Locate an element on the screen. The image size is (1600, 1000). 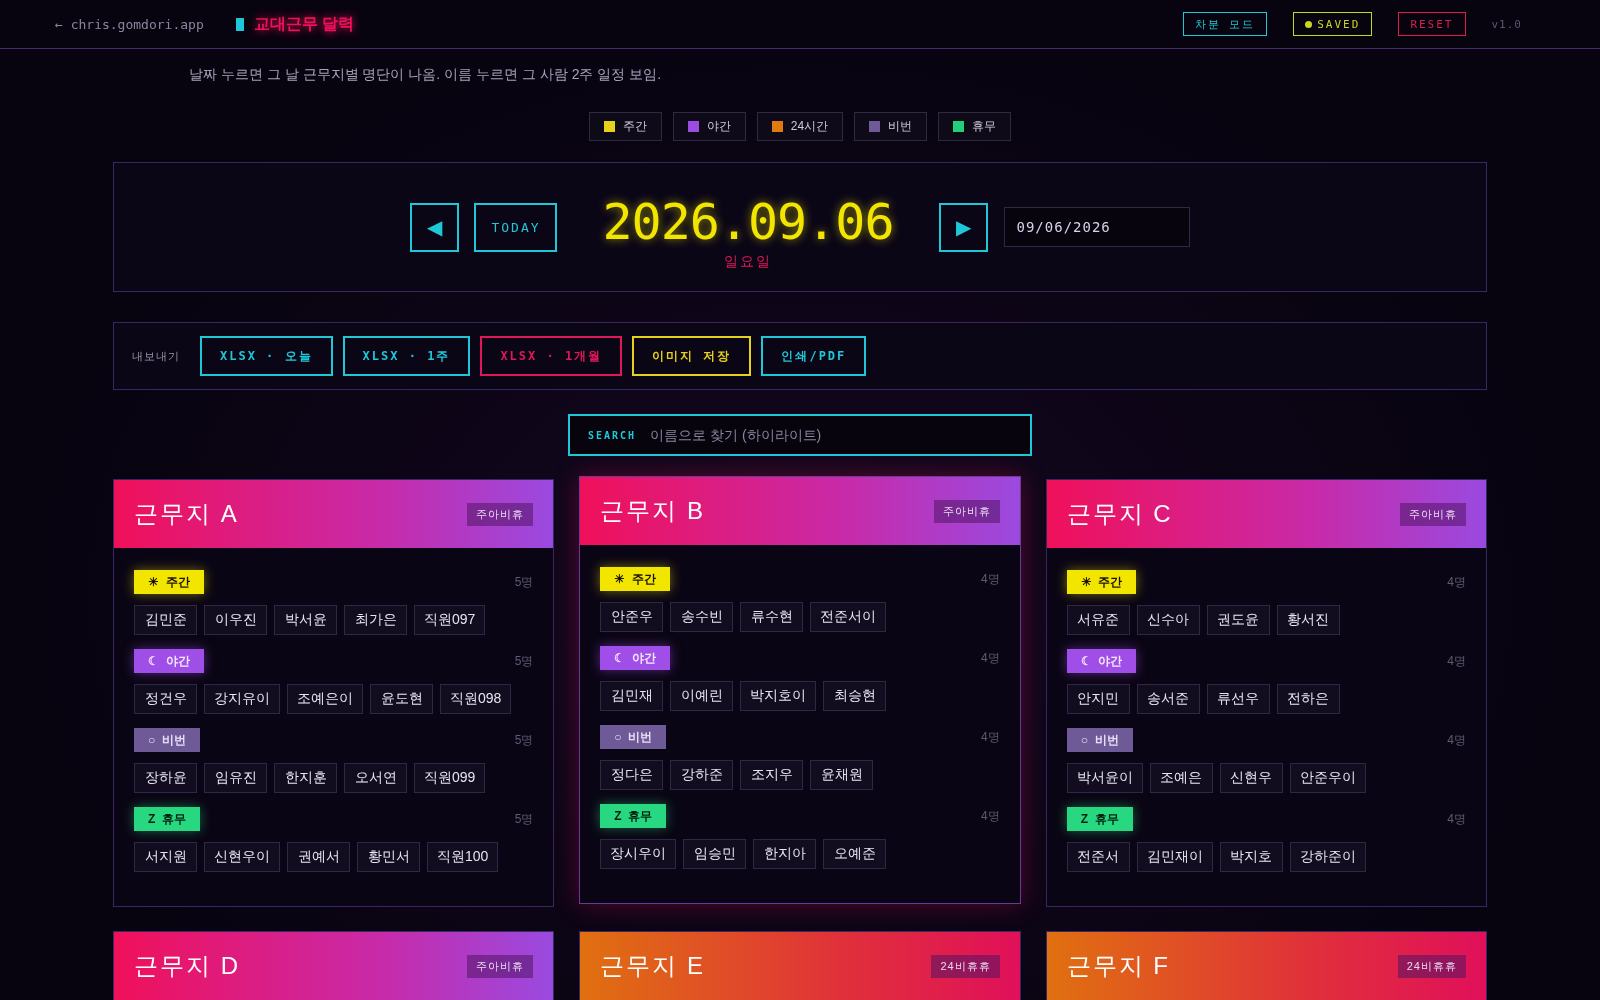
person-chip: 오서연 is located at coordinates (375, 778).